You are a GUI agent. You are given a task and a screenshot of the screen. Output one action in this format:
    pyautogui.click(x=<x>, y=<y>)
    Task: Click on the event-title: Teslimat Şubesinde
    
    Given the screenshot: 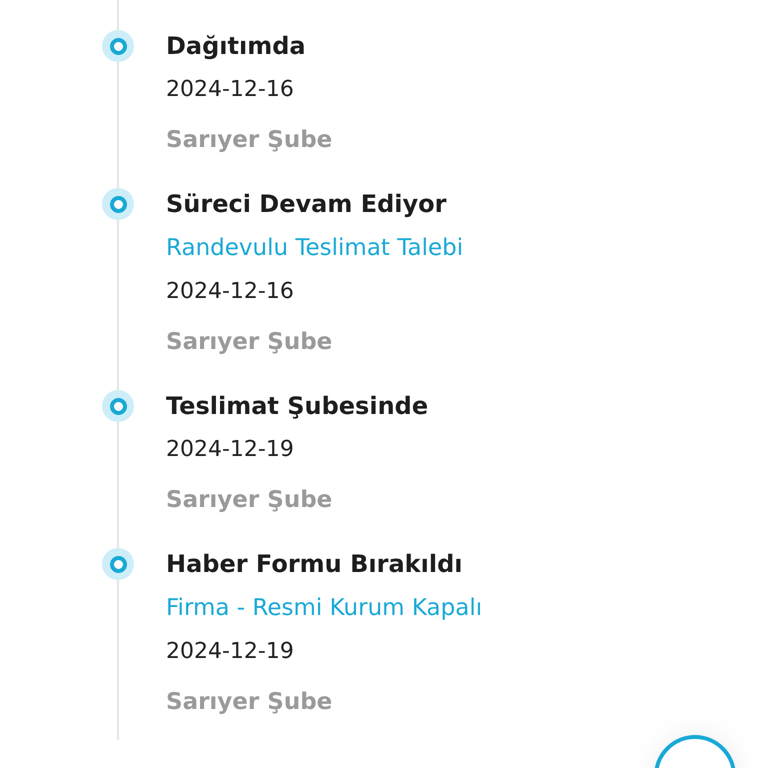 What is the action you would take?
    pyautogui.click(x=298, y=406)
    